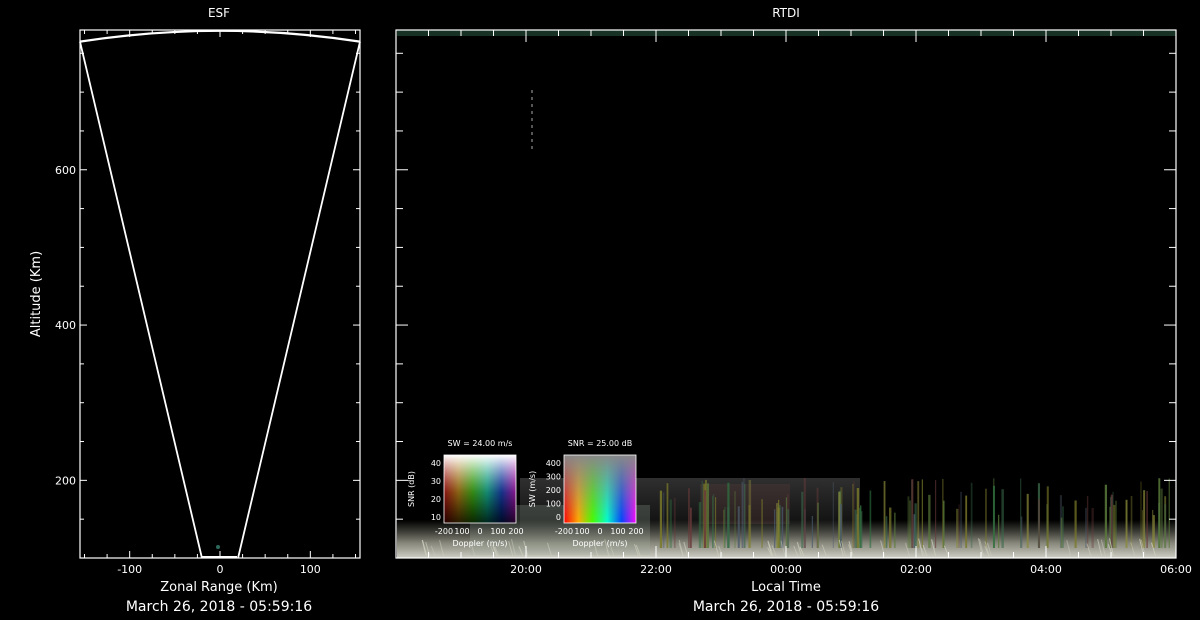  I want to click on legend-sw-title: SW = 24.00 m/s, so click(480, 443).